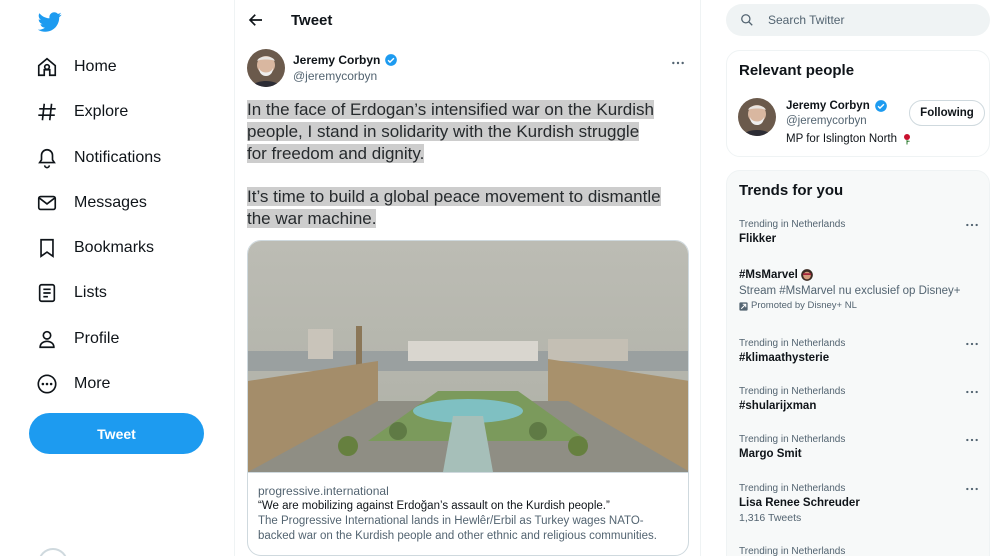 The image size is (990, 556). I want to click on trend-item: Trending in Netherlands #klimaathysterie, so click(859, 351).